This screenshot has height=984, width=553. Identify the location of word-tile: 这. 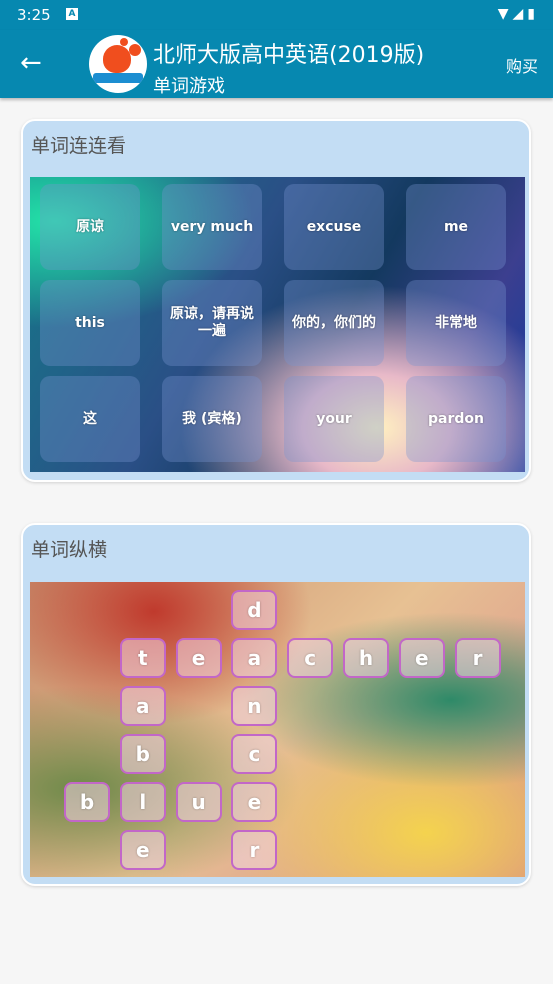
(90, 419).